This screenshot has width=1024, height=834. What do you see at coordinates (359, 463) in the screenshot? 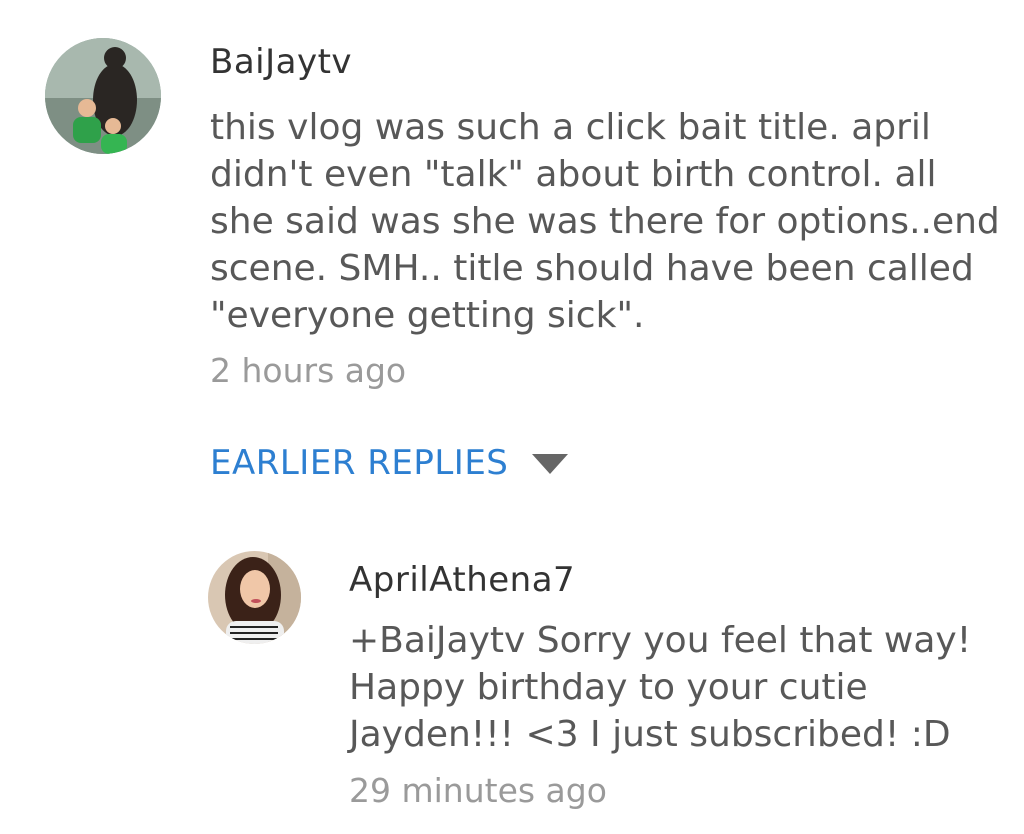
I see `earlier-replies-label: EARLIER REPLIES` at bounding box center [359, 463].